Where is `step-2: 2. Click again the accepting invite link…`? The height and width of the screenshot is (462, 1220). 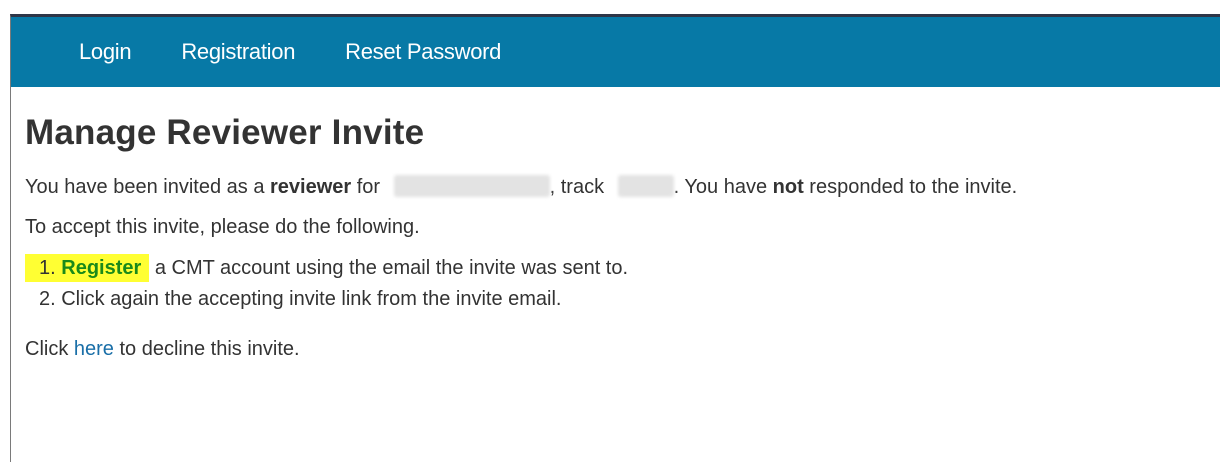
step-2: 2. Click again the accepting invite link… is located at coordinates (300, 299).